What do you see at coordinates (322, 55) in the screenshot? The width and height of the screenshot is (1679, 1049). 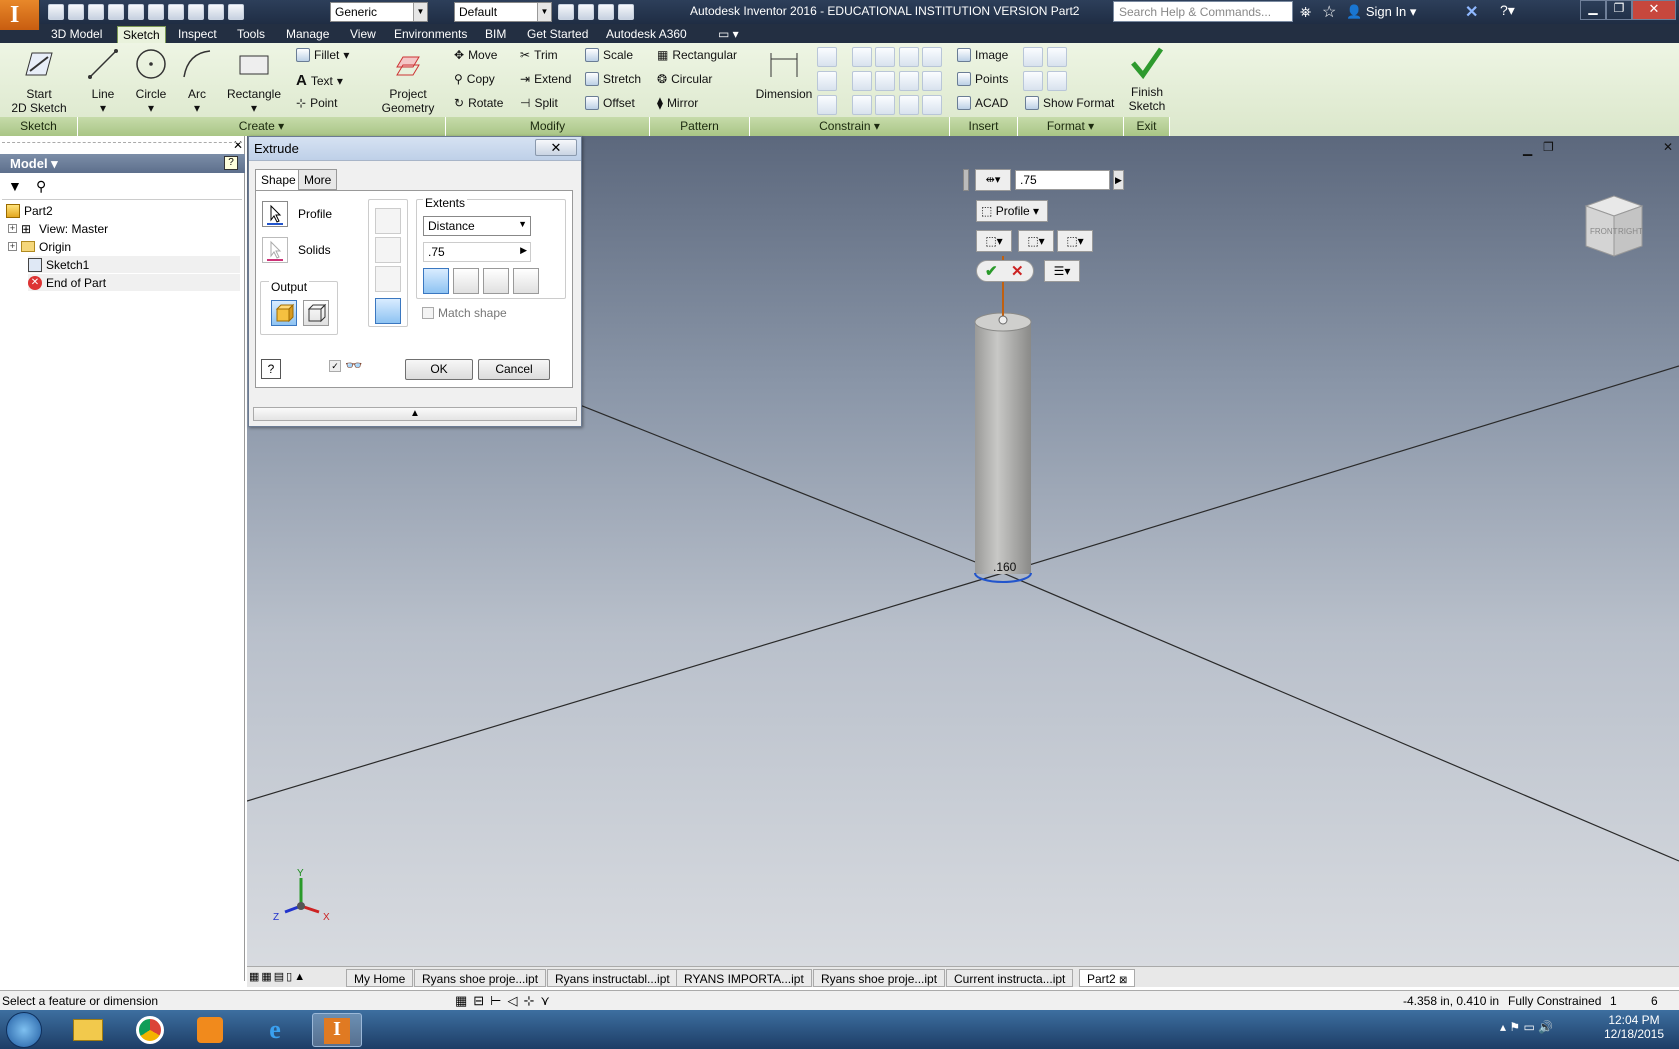 I see `fillet-button: Fillet ▾` at bounding box center [322, 55].